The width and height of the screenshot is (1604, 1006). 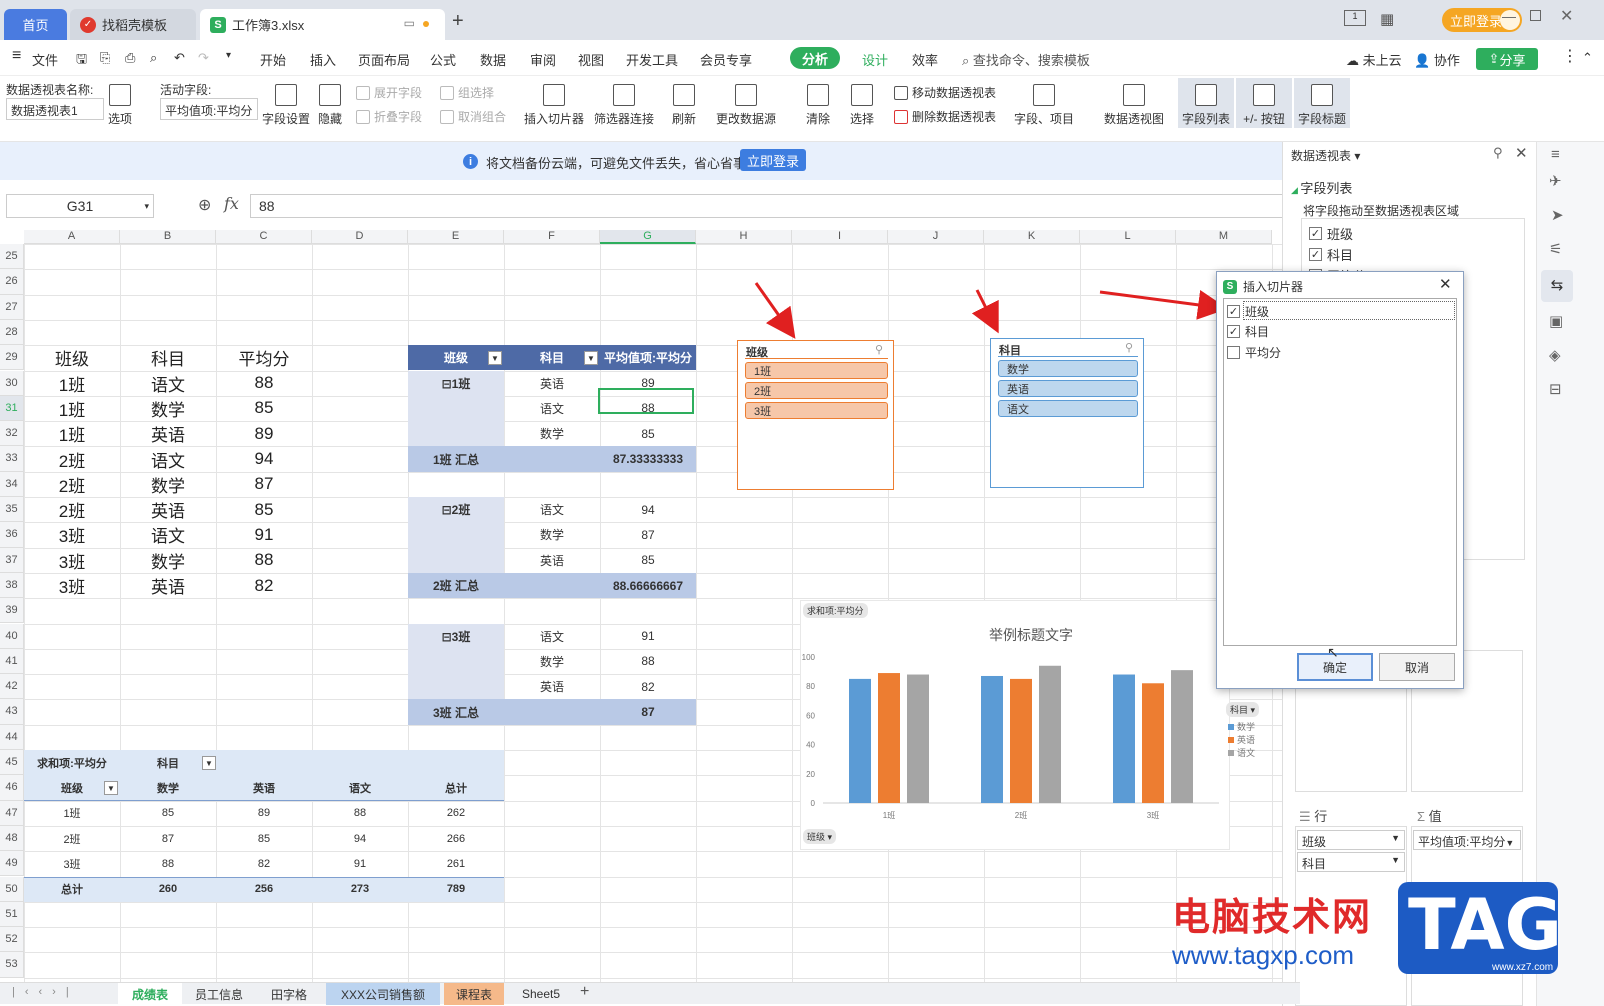 I want to click on zoom-icon: ⊕, so click(x=204, y=205).